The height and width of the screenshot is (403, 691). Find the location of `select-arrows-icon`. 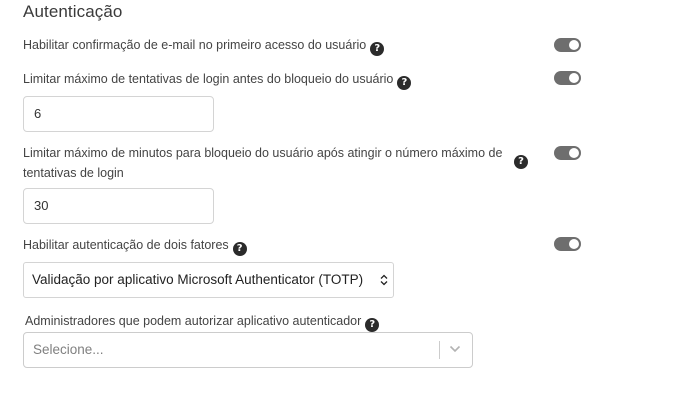

select-arrows-icon is located at coordinates (384, 280).